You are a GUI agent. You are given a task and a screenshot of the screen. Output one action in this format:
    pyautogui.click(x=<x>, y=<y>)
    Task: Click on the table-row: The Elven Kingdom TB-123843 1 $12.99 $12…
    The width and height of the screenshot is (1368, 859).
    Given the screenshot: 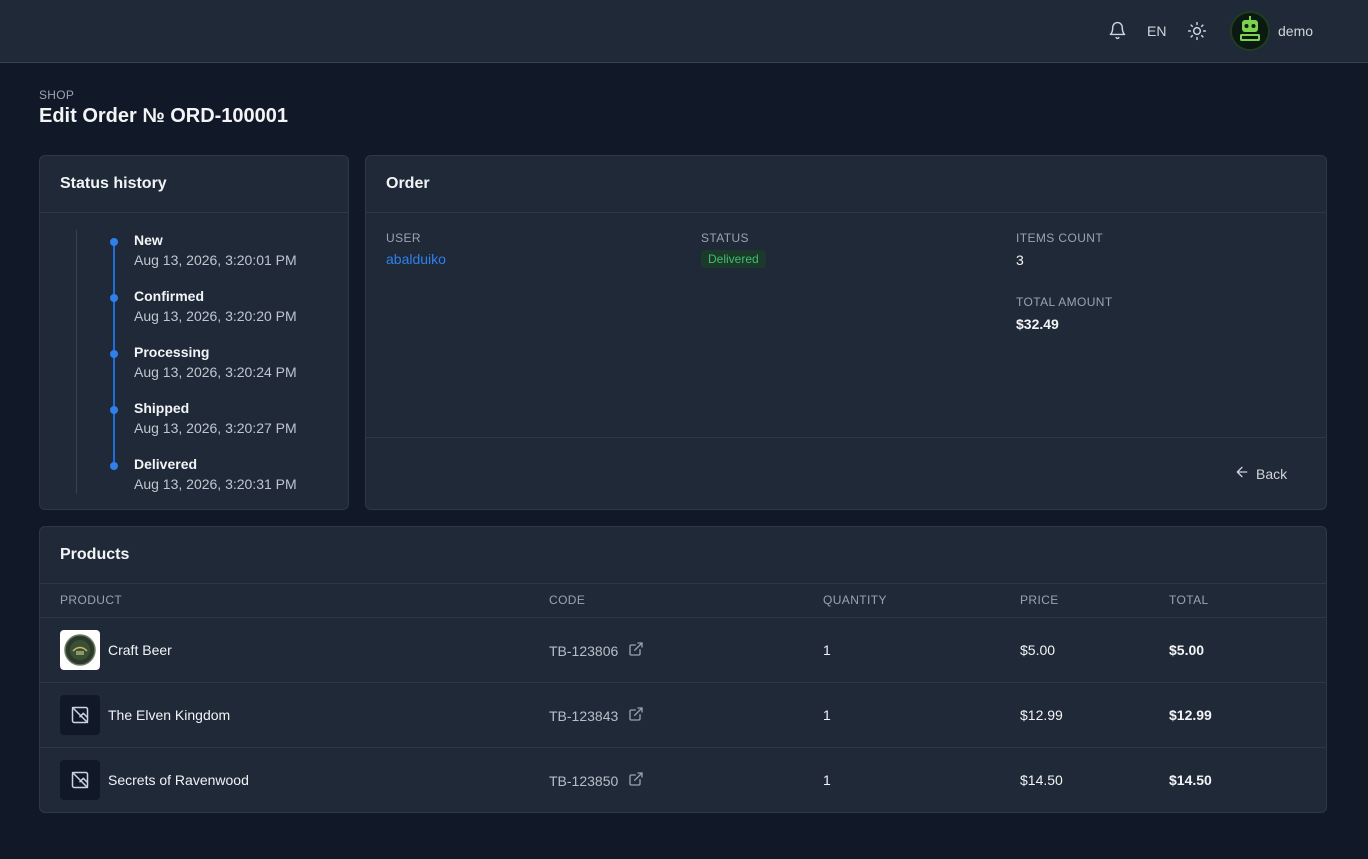 What is the action you would take?
    pyautogui.click(x=683, y=715)
    